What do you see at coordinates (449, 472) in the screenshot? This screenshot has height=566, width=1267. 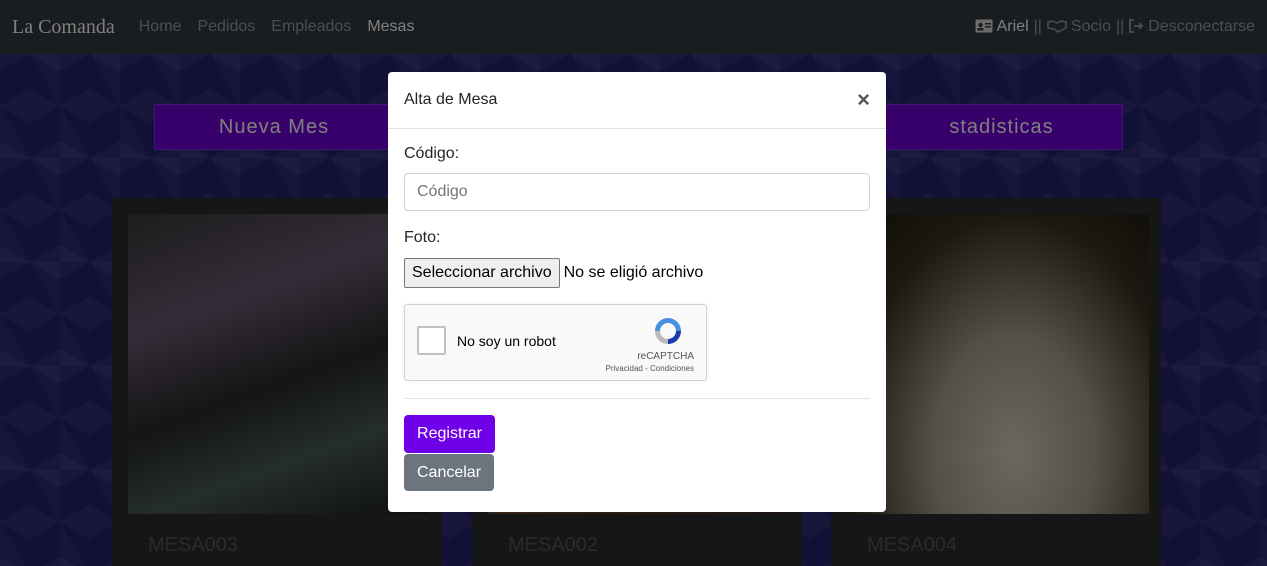 I see `cancel-button: Cancelar` at bounding box center [449, 472].